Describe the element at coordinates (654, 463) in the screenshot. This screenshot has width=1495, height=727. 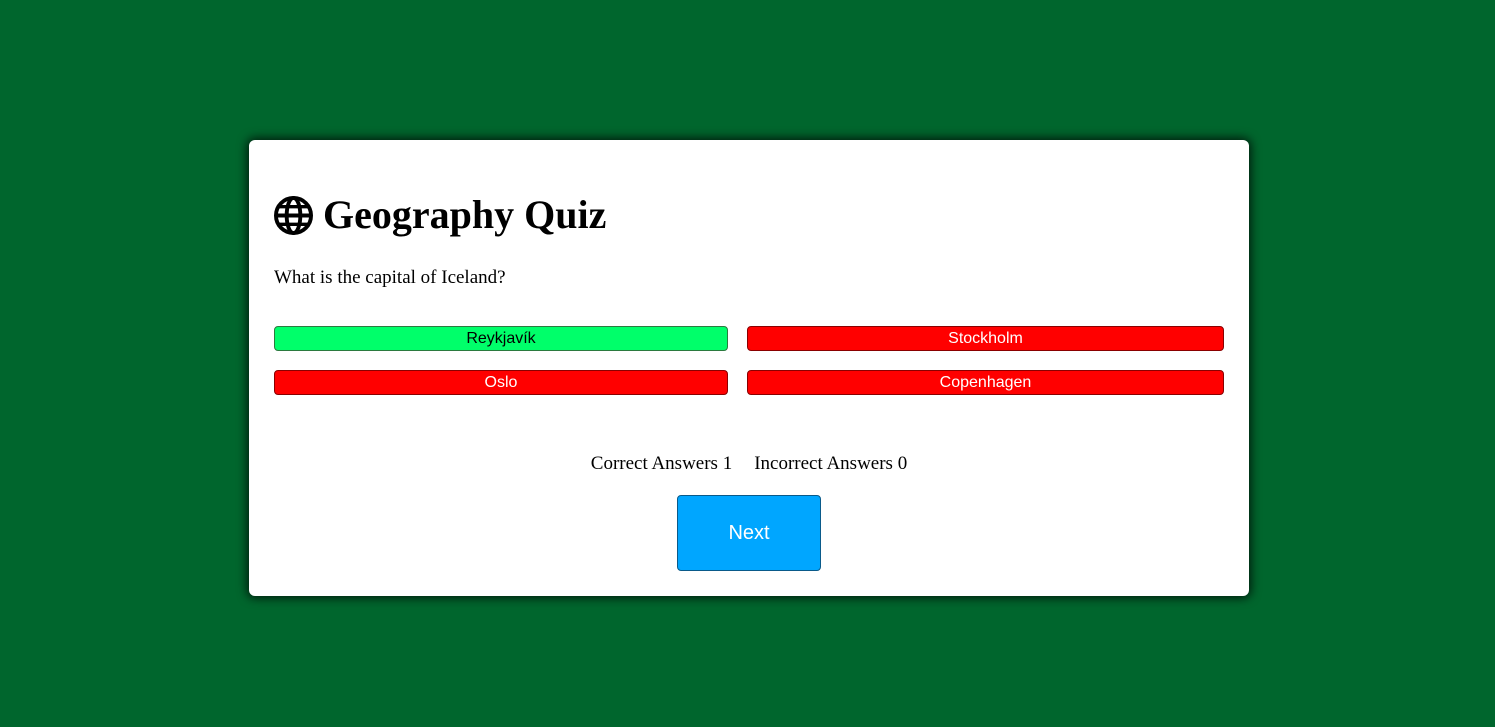
I see `correct-answers-label: Correct Answers` at that location.